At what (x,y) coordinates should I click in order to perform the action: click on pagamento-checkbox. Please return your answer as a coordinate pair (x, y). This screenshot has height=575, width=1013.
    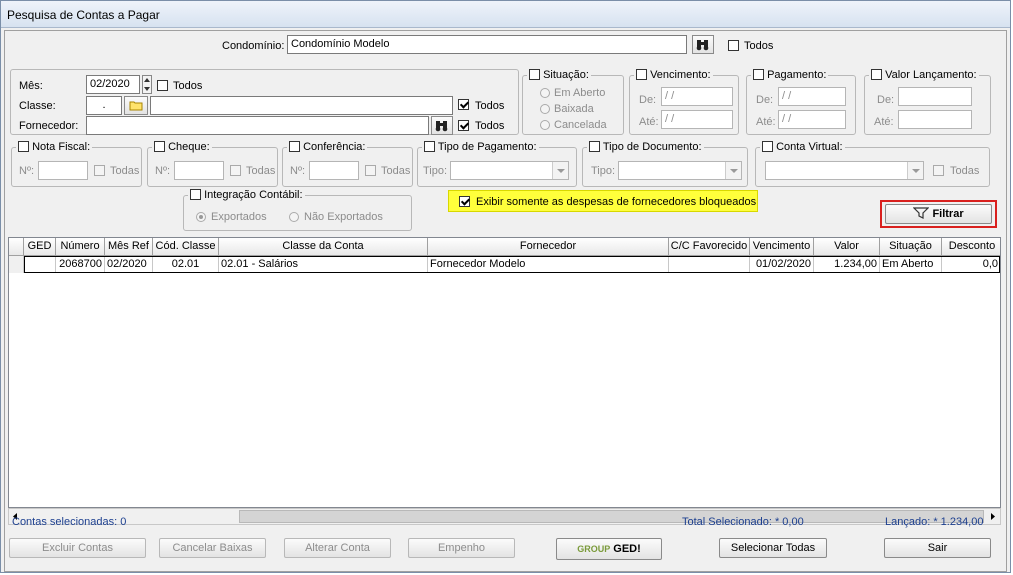
    Looking at the image, I should click on (758, 74).